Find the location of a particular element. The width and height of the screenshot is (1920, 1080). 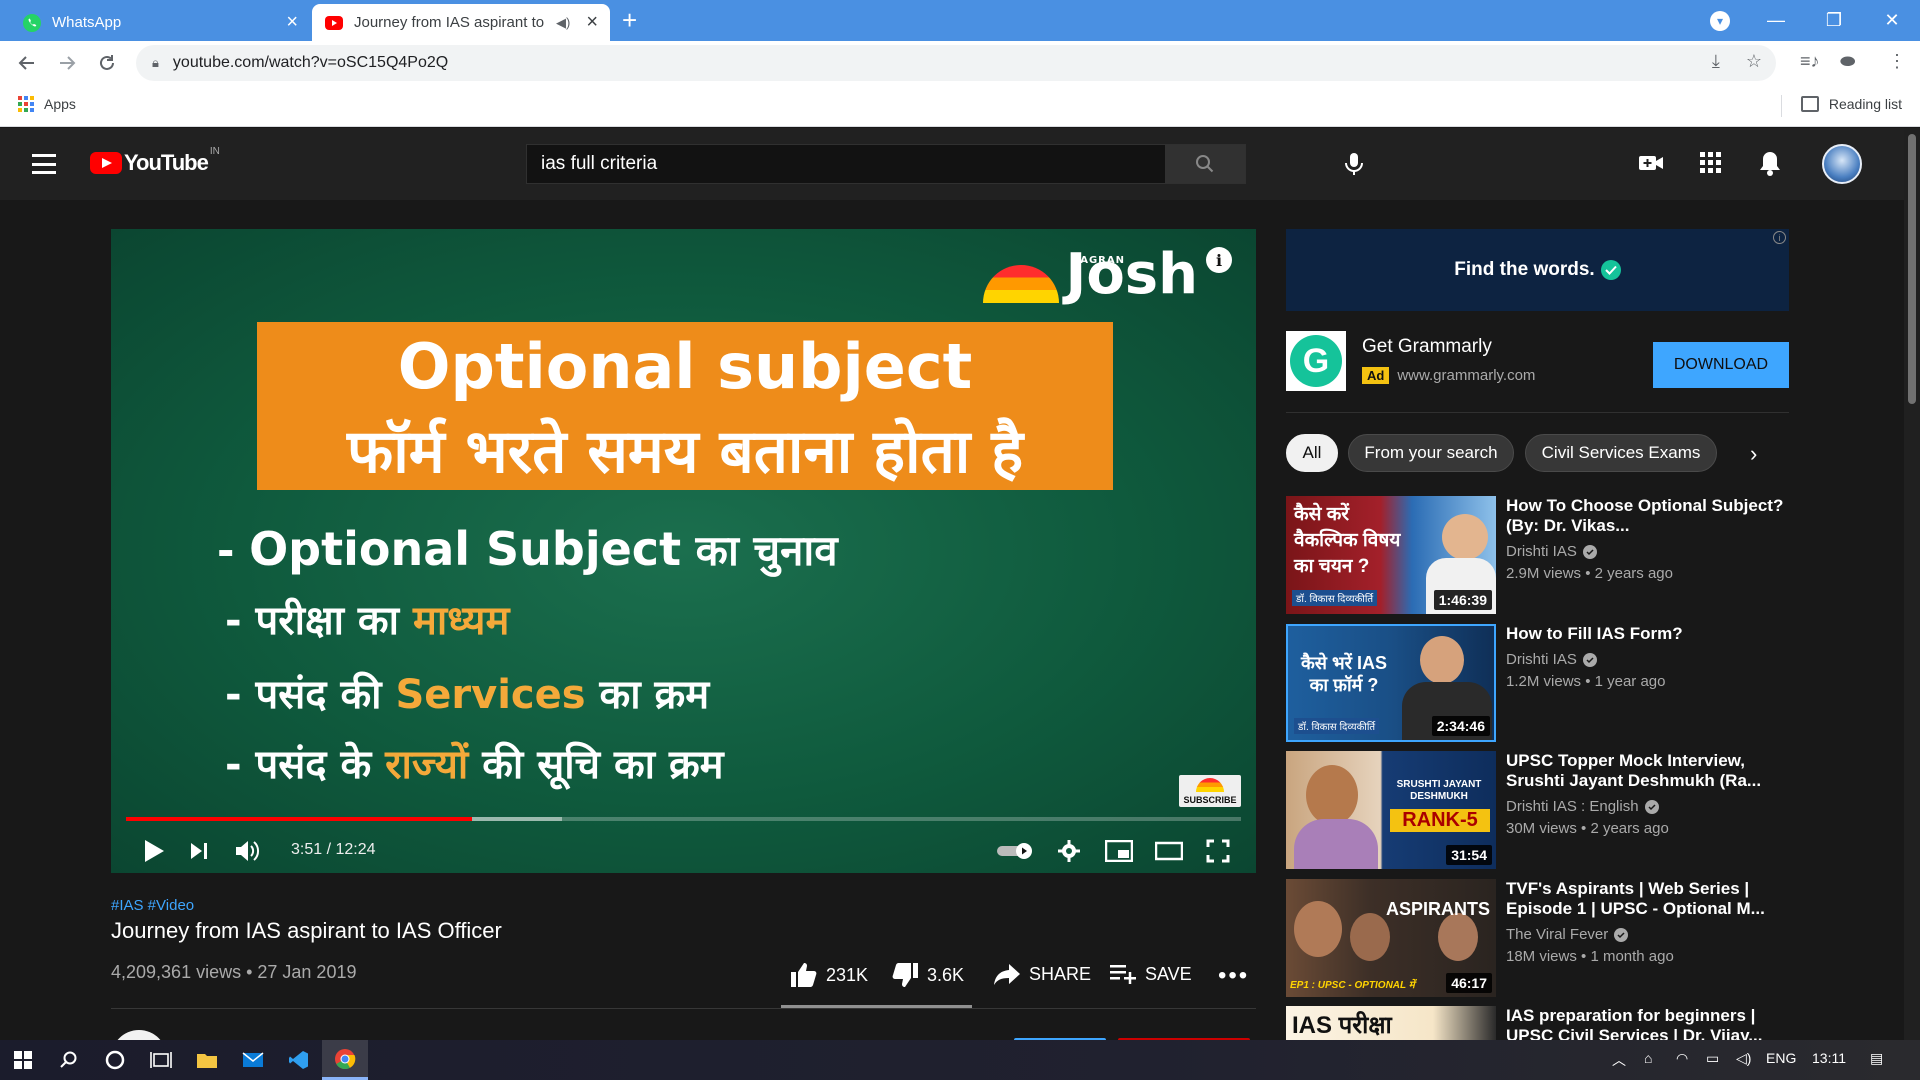

address-bar: 🔒︎ youtube.com/watch?v=oSC15Q4Po2Q ⤓ ☆ is located at coordinates (956, 63).